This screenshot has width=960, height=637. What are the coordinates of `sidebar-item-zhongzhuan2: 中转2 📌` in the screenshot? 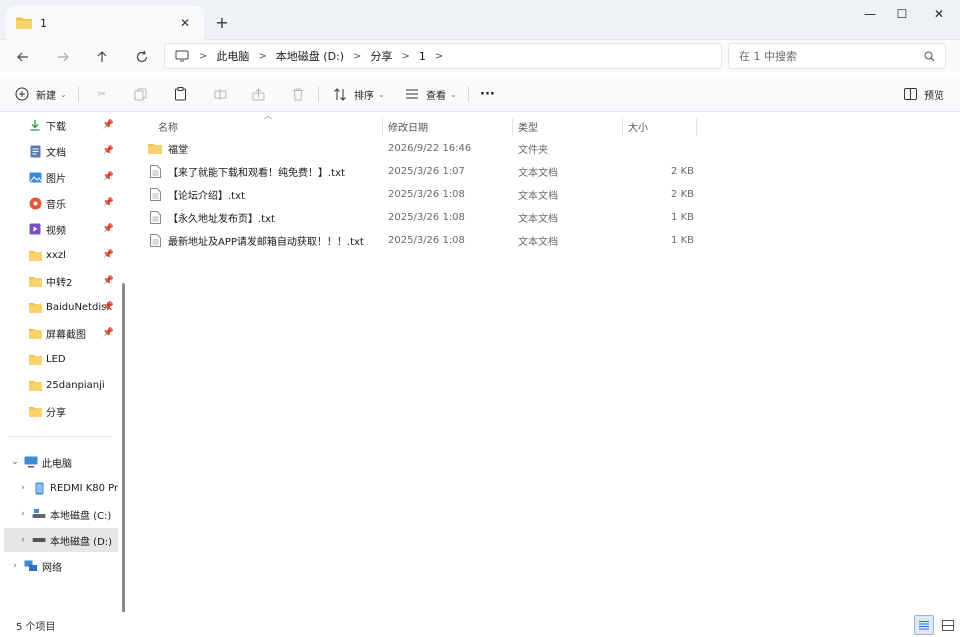 It's located at (73, 281).